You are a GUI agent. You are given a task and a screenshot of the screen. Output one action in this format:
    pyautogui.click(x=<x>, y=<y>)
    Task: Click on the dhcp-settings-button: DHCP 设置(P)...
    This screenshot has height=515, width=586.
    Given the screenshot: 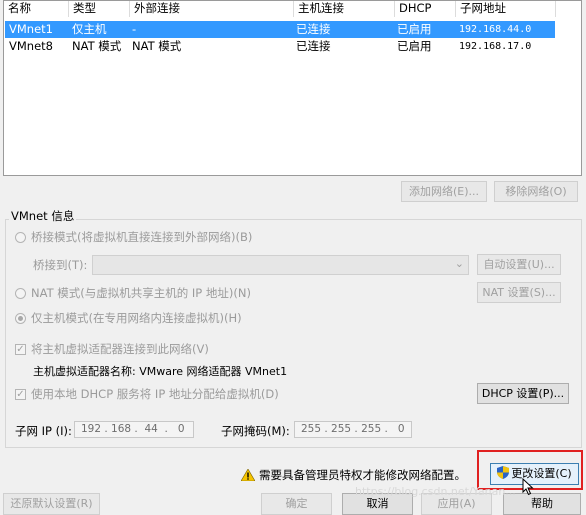 What is the action you would take?
    pyautogui.click(x=523, y=393)
    